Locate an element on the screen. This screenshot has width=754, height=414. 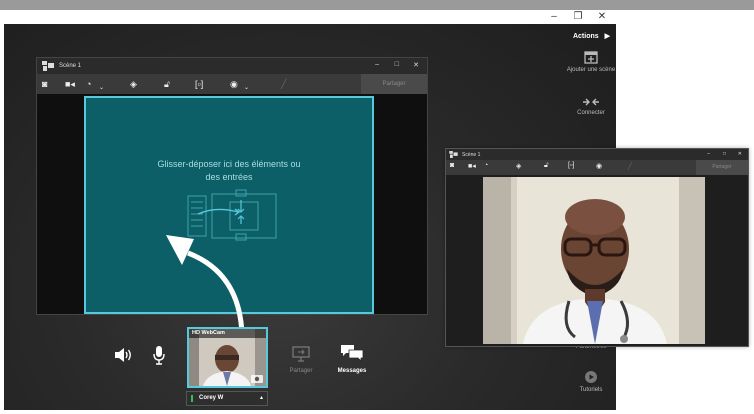
close-icon: ✕ is located at coordinates (602, 17).